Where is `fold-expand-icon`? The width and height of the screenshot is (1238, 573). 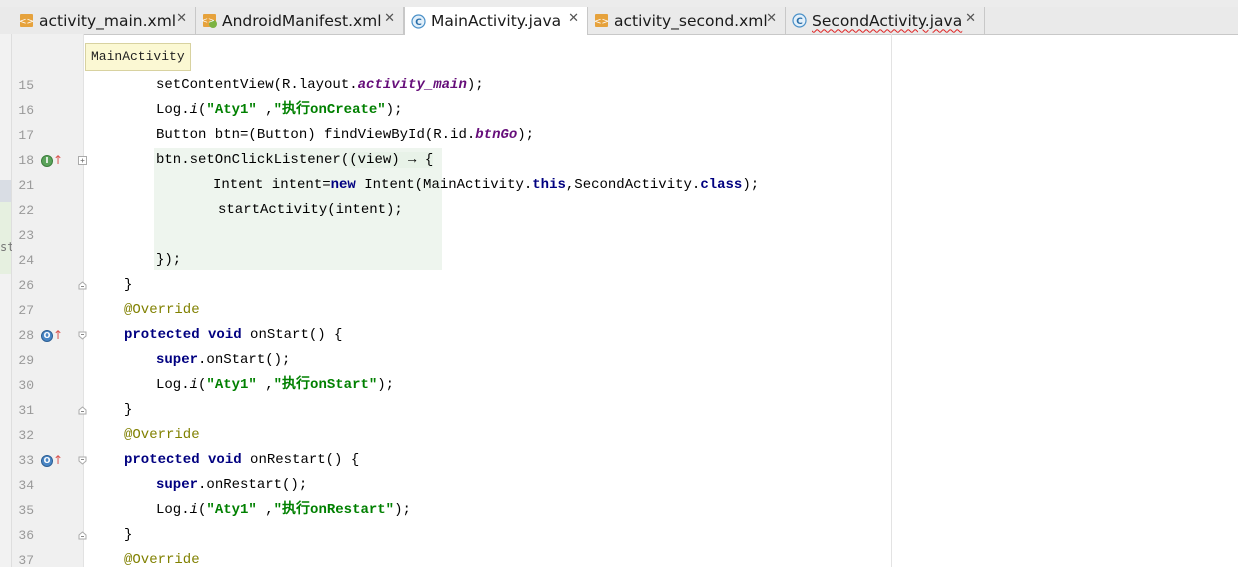
fold-expand-icon is located at coordinates (82, 160).